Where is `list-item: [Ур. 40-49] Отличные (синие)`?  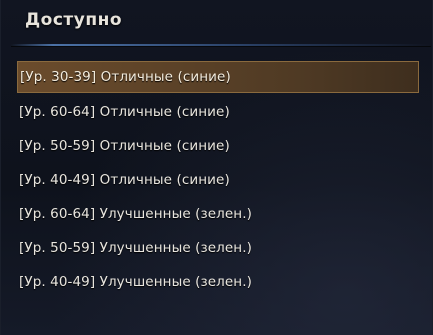
list-item: [Ур. 40-49] Отличные (синие) is located at coordinates (218, 180).